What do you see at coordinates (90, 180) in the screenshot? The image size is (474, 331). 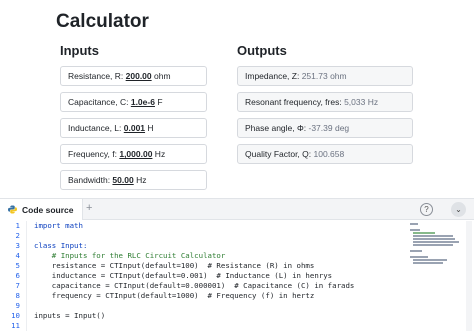 I see `bandwidth-label: Bandwidth:` at bounding box center [90, 180].